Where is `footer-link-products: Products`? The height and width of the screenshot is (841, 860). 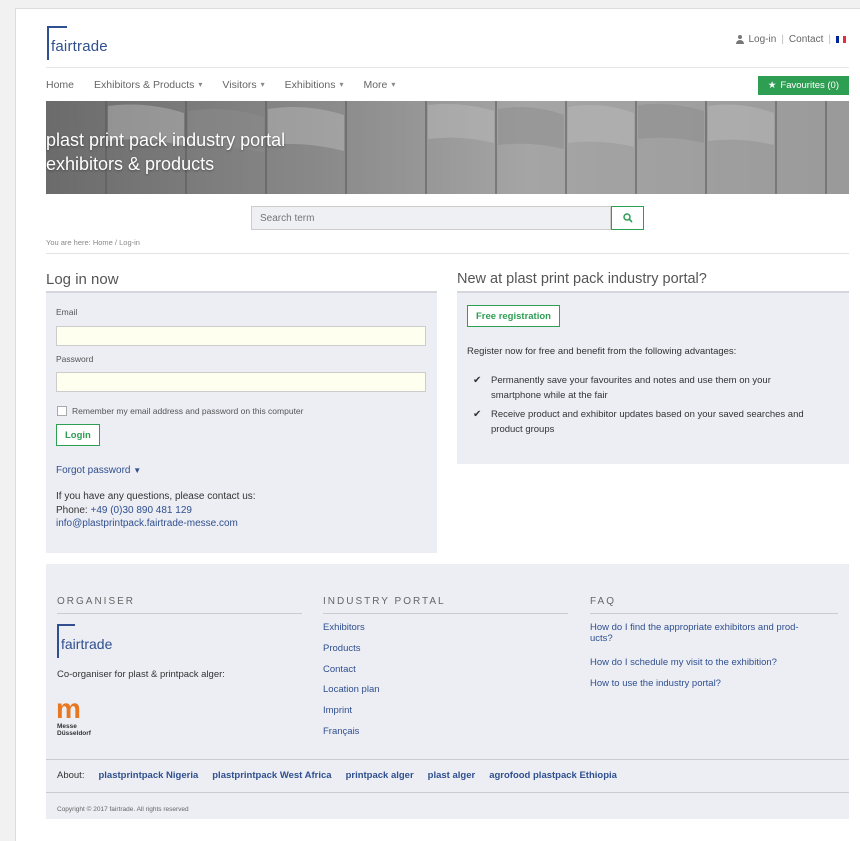
footer-link-products: Products is located at coordinates (342, 648).